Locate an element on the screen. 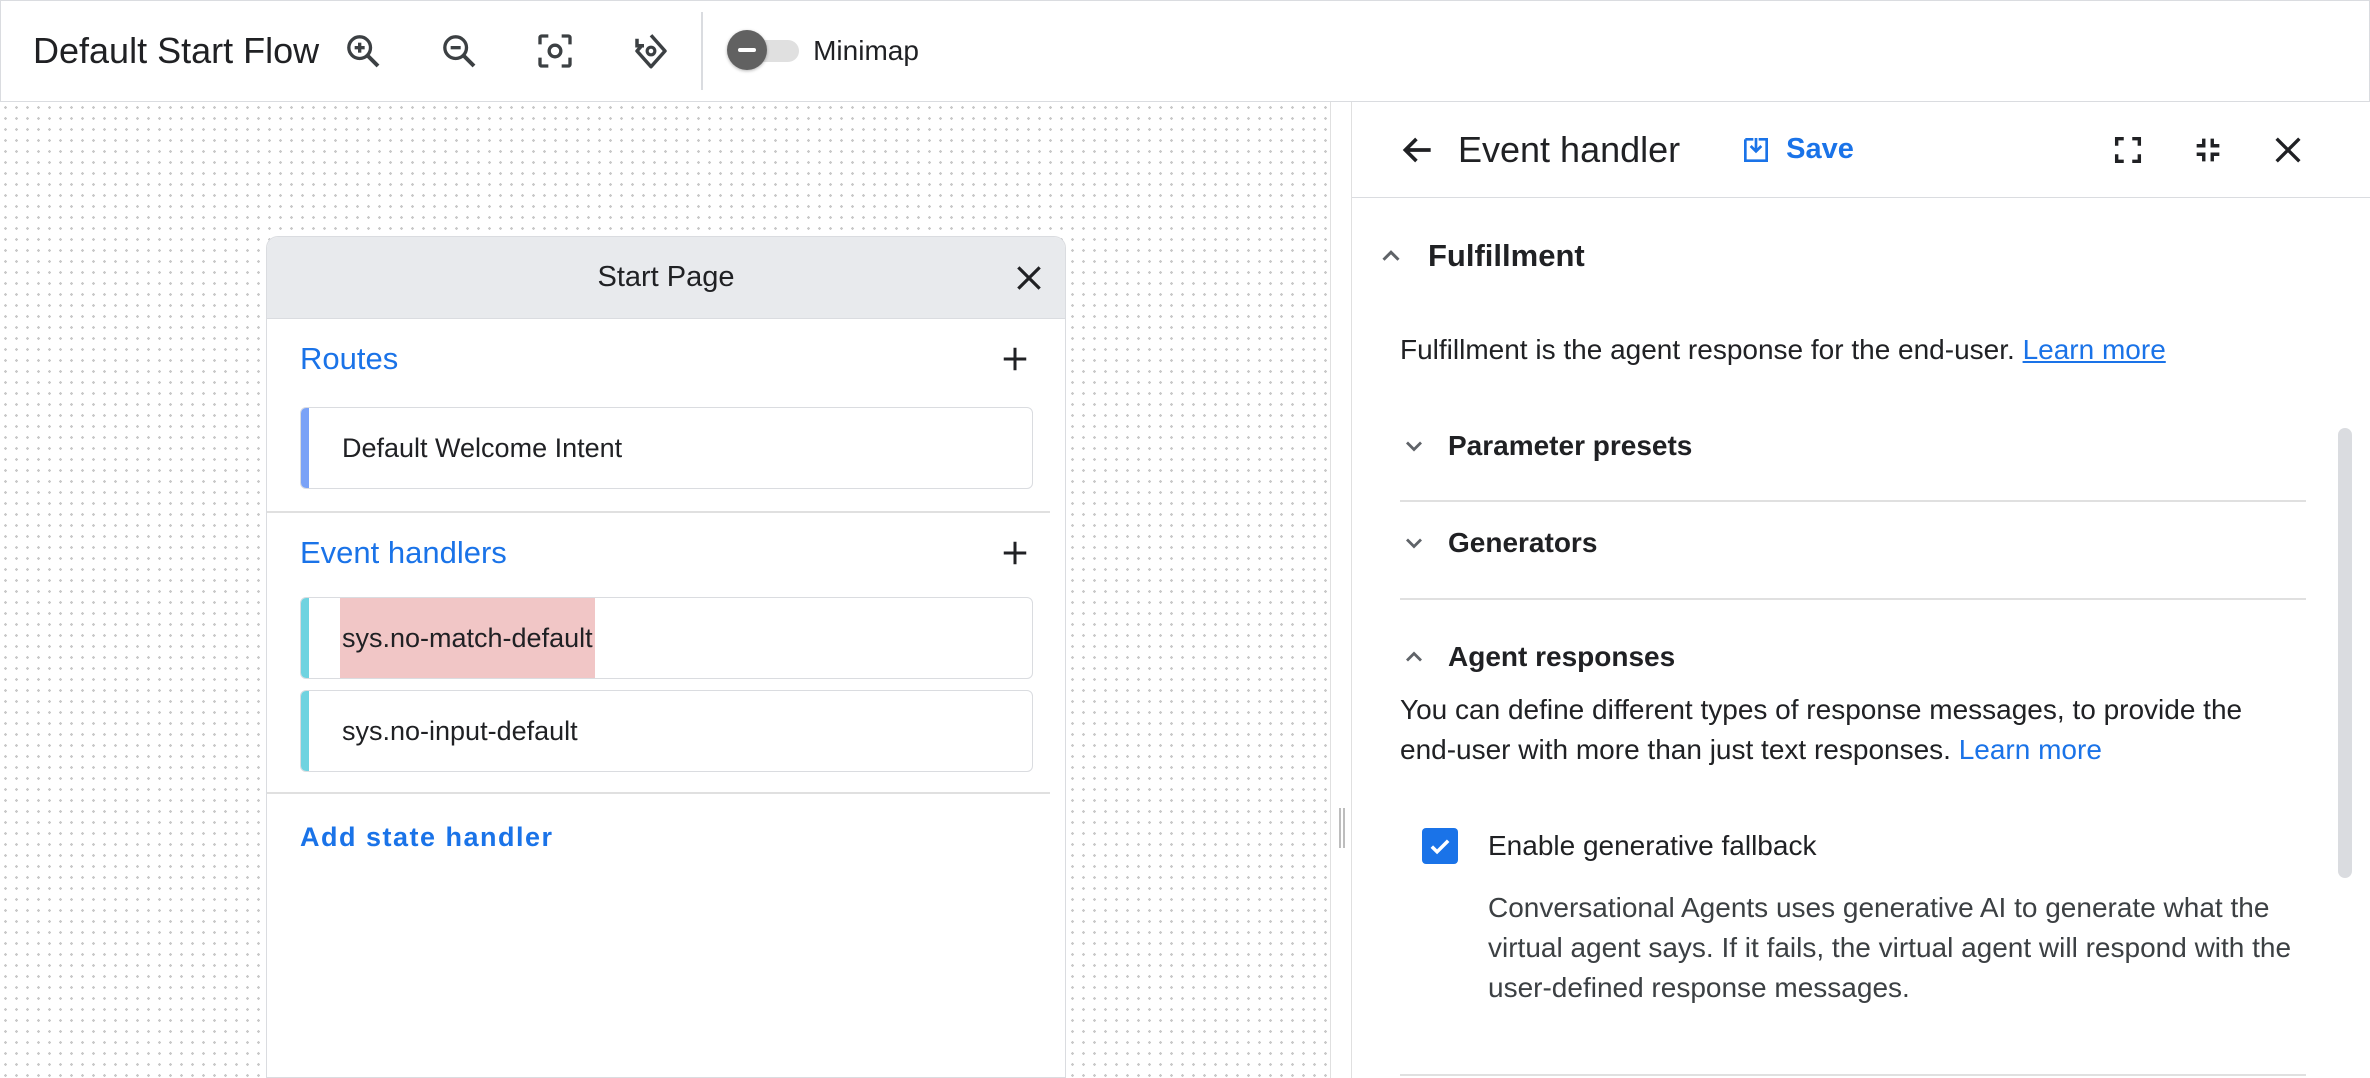  panel-scrollbar is located at coordinates (2345, 653).